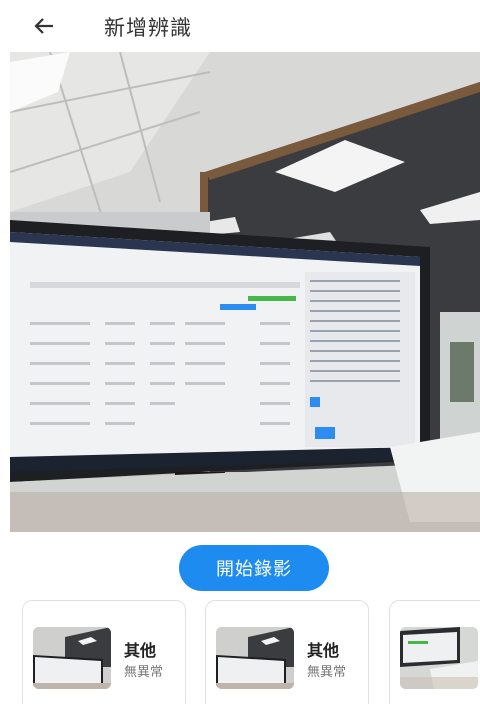  What do you see at coordinates (254, 568) in the screenshot?
I see `start-recording-button: 開始錄影` at bounding box center [254, 568].